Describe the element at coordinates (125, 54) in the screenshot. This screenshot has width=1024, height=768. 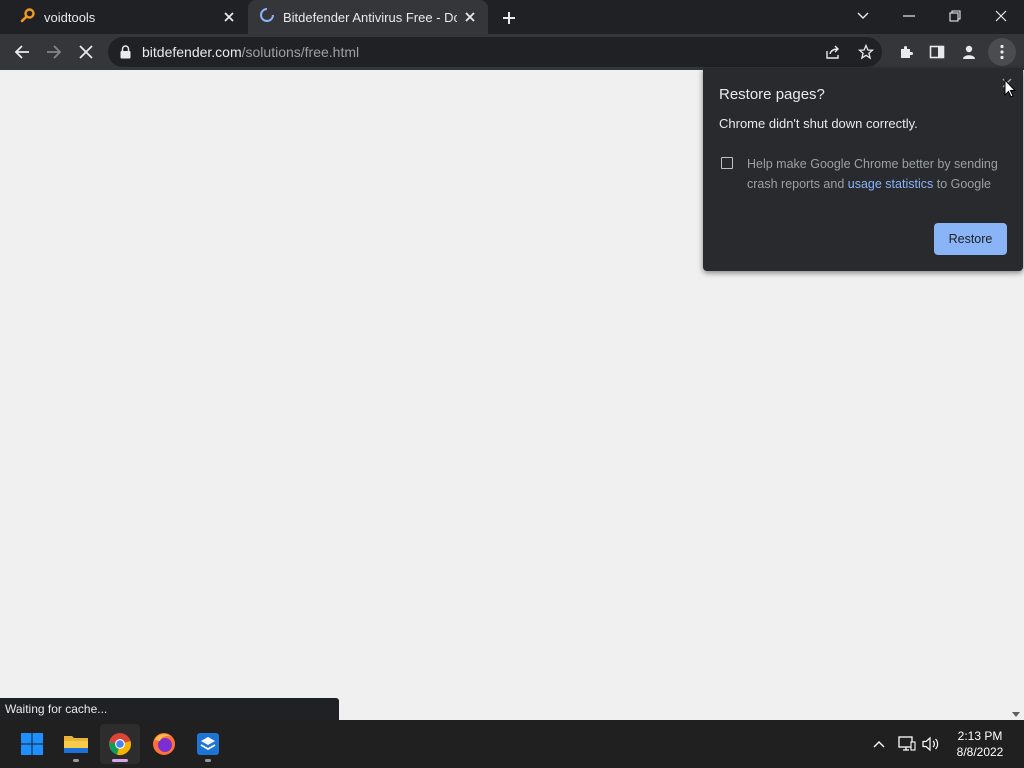
I see `lock-icon` at that location.